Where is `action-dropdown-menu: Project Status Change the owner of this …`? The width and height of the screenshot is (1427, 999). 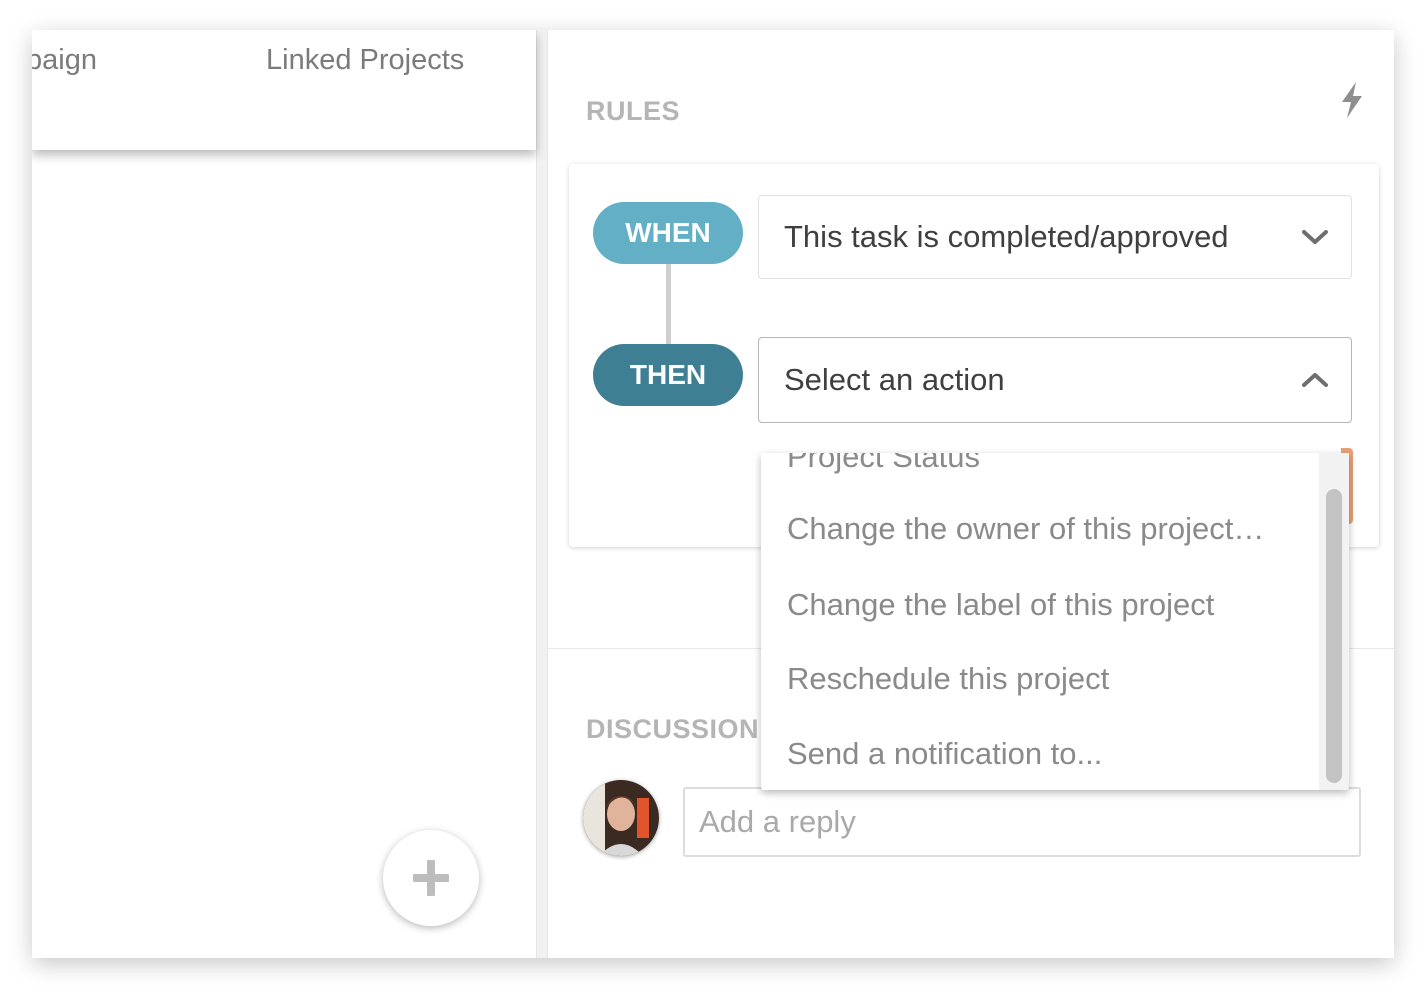 action-dropdown-menu: Project Status Change the owner of this … is located at coordinates (1055, 621).